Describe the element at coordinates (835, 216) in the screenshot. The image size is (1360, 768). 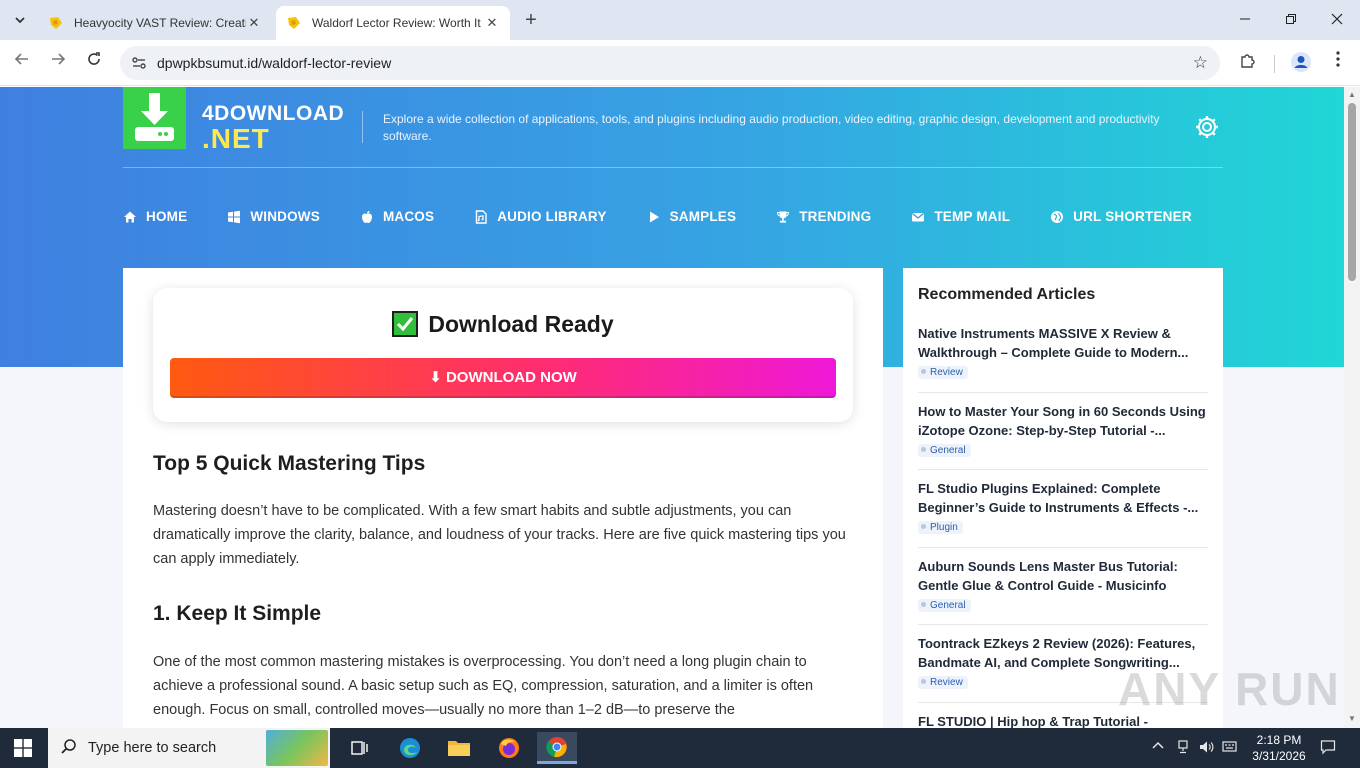
I see `nav-label: TRENDING` at that location.